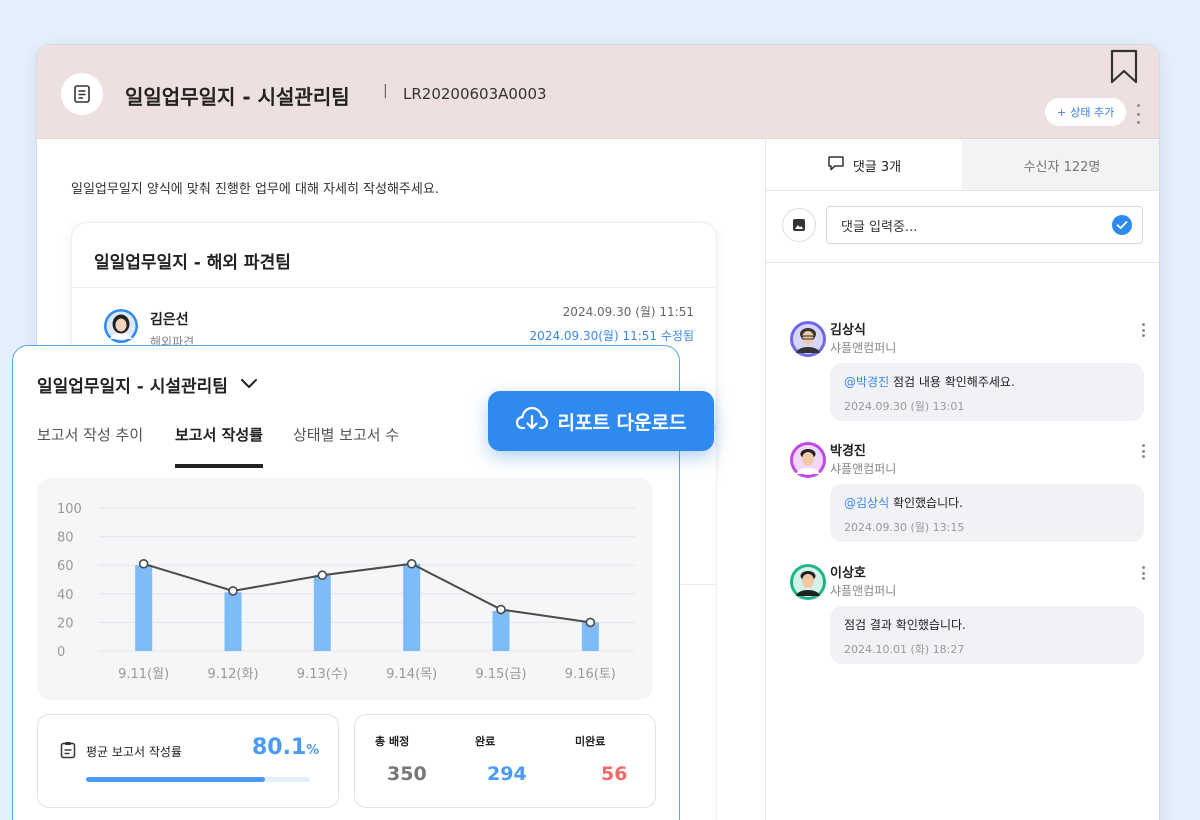  I want to click on clipboard-icon, so click(68, 752).